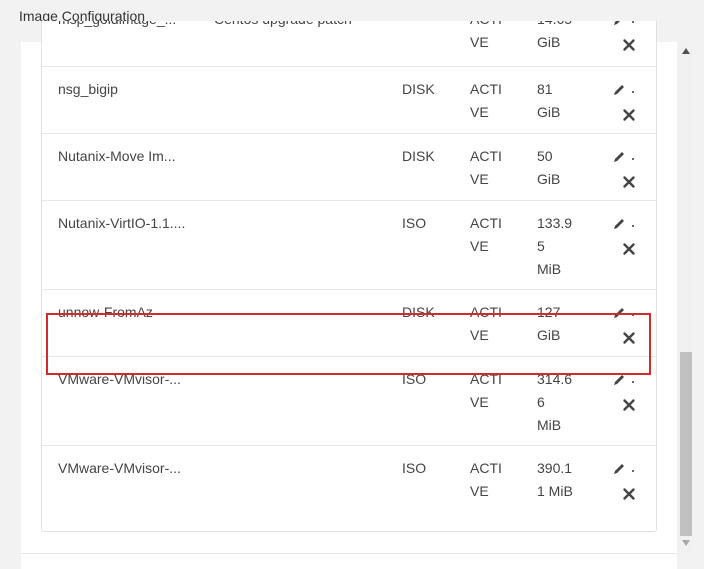 The height and width of the screenshot is (569, 704). What do you see at coordinates (555, 379) in the screenshot?
I see `image-size-part: 314.6` at bounding box center [555, 379].